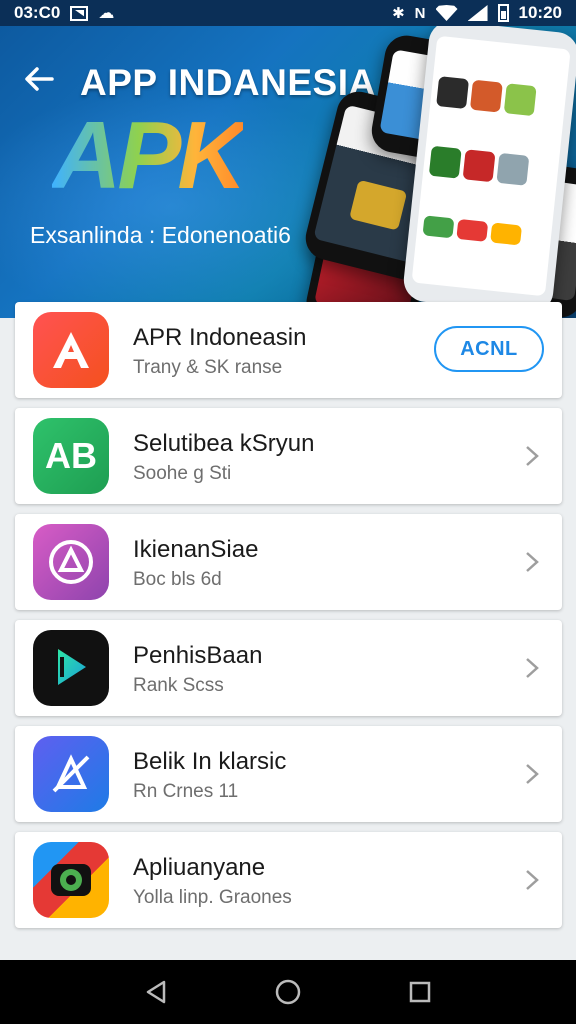 The height and width of the screenshot is (1024, 576). Describe the element at coordinates (503, 13) in the screenshot. I see `battery-icon` at that location.